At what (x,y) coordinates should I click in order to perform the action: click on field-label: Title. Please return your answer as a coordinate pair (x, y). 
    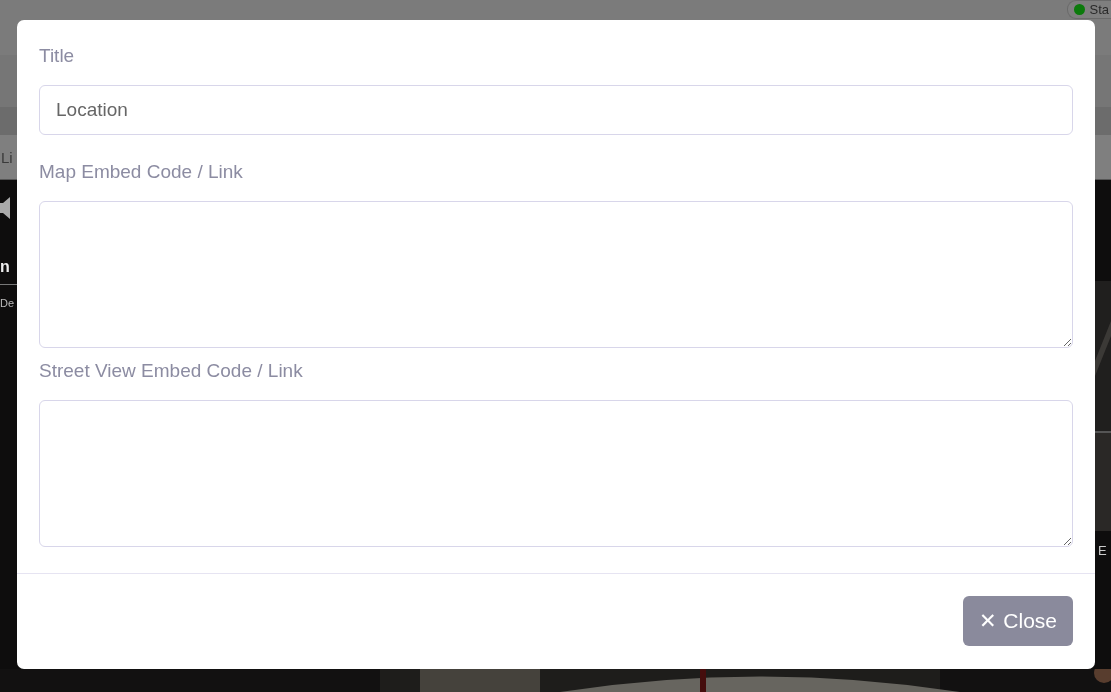
    Looking at the image, I should click on (57, 56).